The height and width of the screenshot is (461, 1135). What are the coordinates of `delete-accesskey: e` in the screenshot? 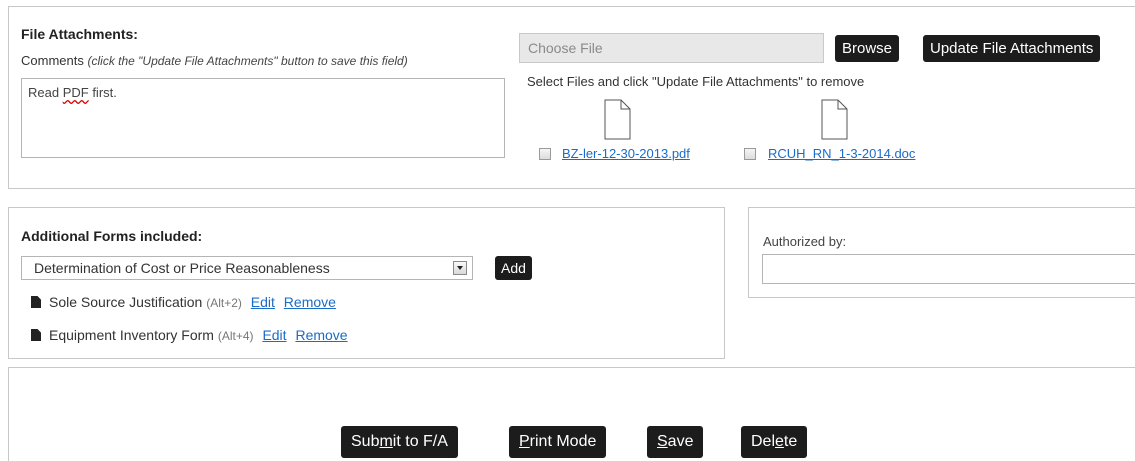 It's located at (779, 441).